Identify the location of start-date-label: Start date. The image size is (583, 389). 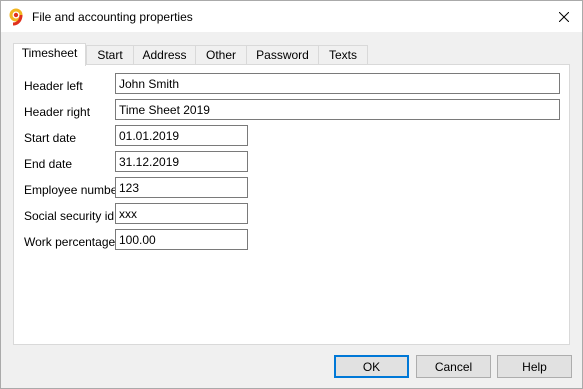
(50, 138).